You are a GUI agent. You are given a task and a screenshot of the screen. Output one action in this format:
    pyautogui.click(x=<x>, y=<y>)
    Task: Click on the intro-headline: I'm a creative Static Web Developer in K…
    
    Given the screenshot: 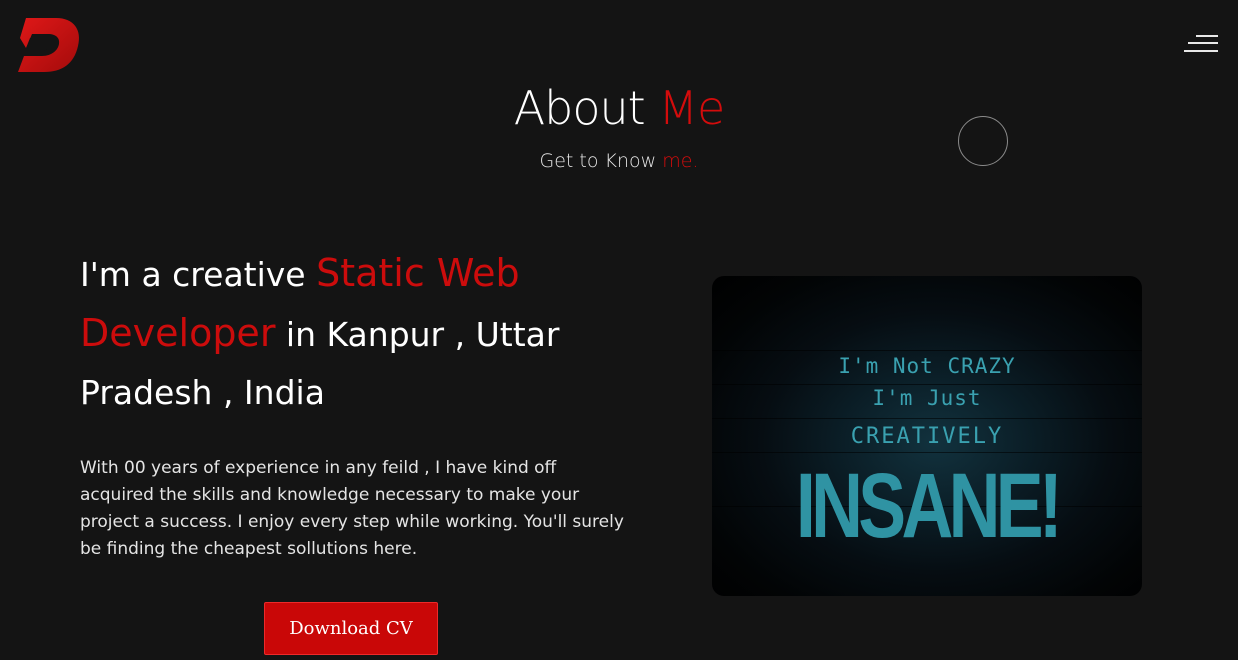 What is the action you would take?
    pyautogui.click(x=360, y=333)
    